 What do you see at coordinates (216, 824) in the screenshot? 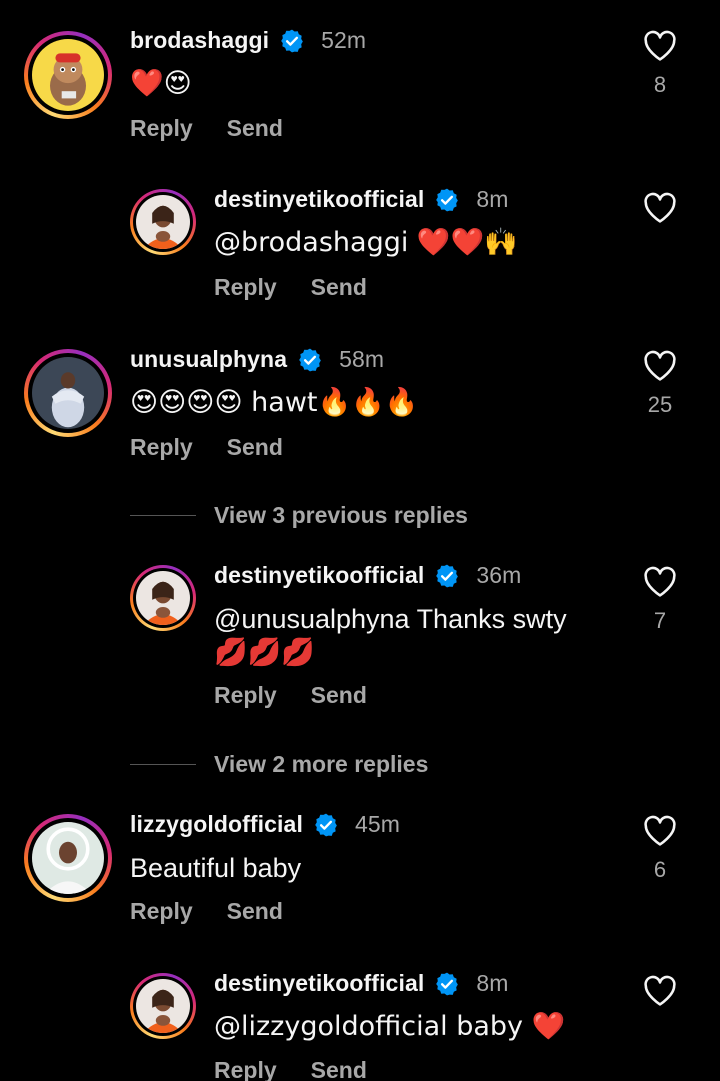
I see `username: lizzygoldofficial` at bounding box center [216, 824].